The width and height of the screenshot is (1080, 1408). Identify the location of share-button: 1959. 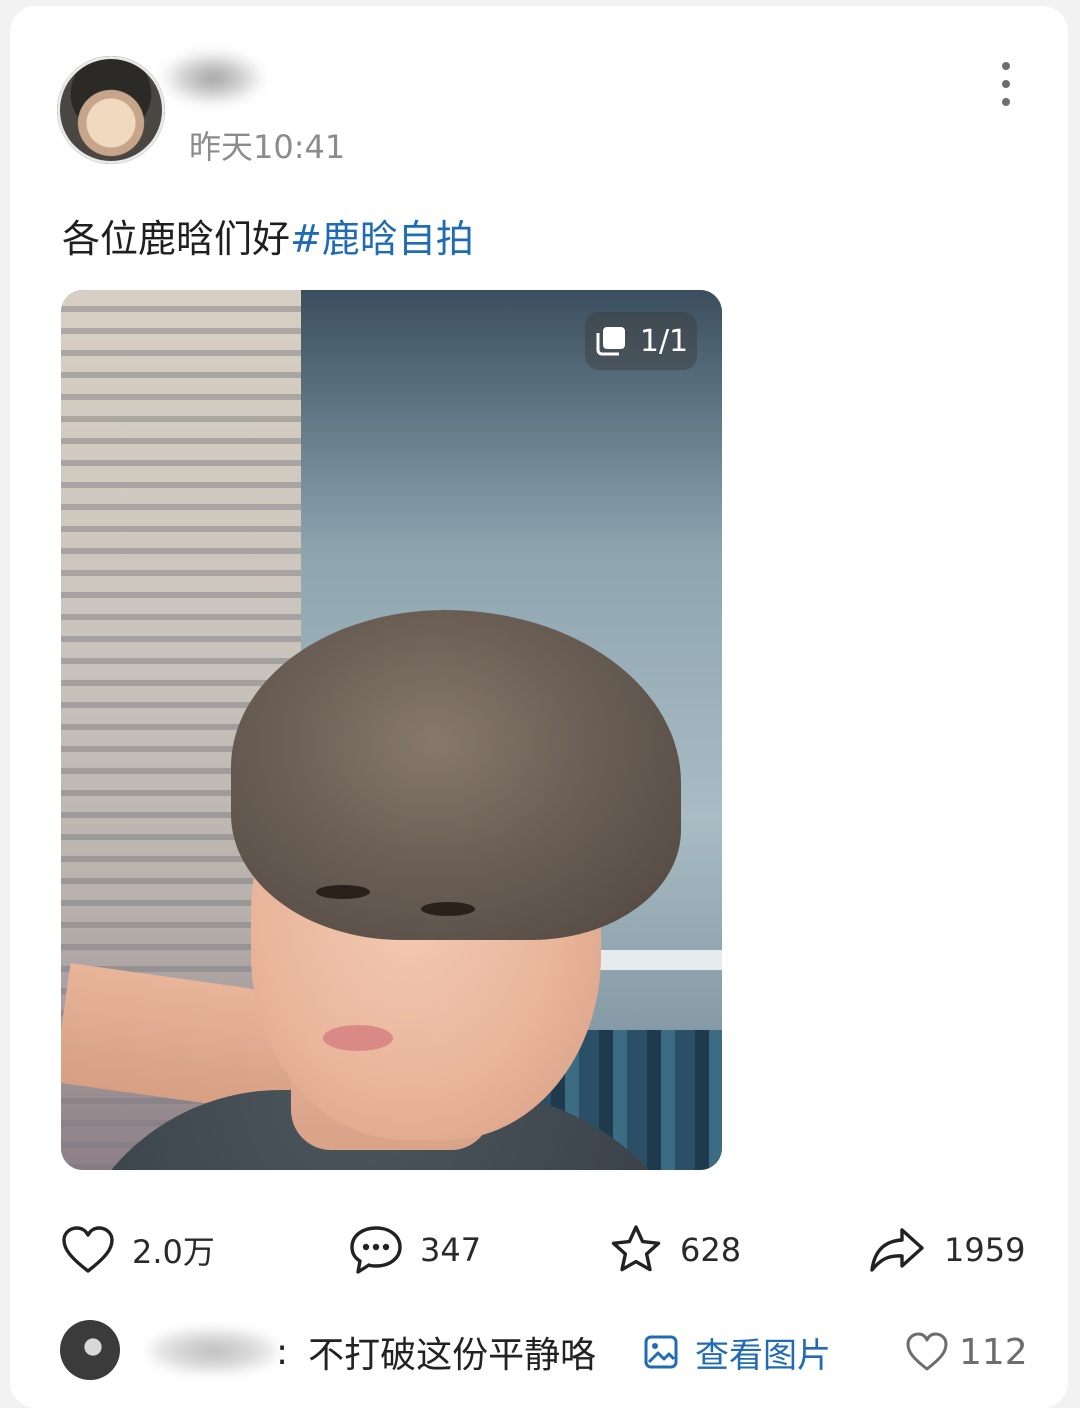
(946, 1250).